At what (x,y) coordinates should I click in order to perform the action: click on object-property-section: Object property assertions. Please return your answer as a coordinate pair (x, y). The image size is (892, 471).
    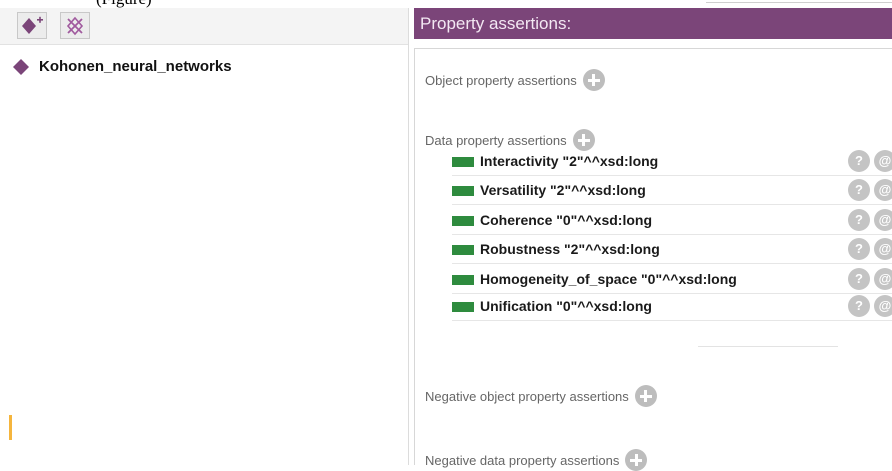
    Looking at the image, I should click on (515, 80).